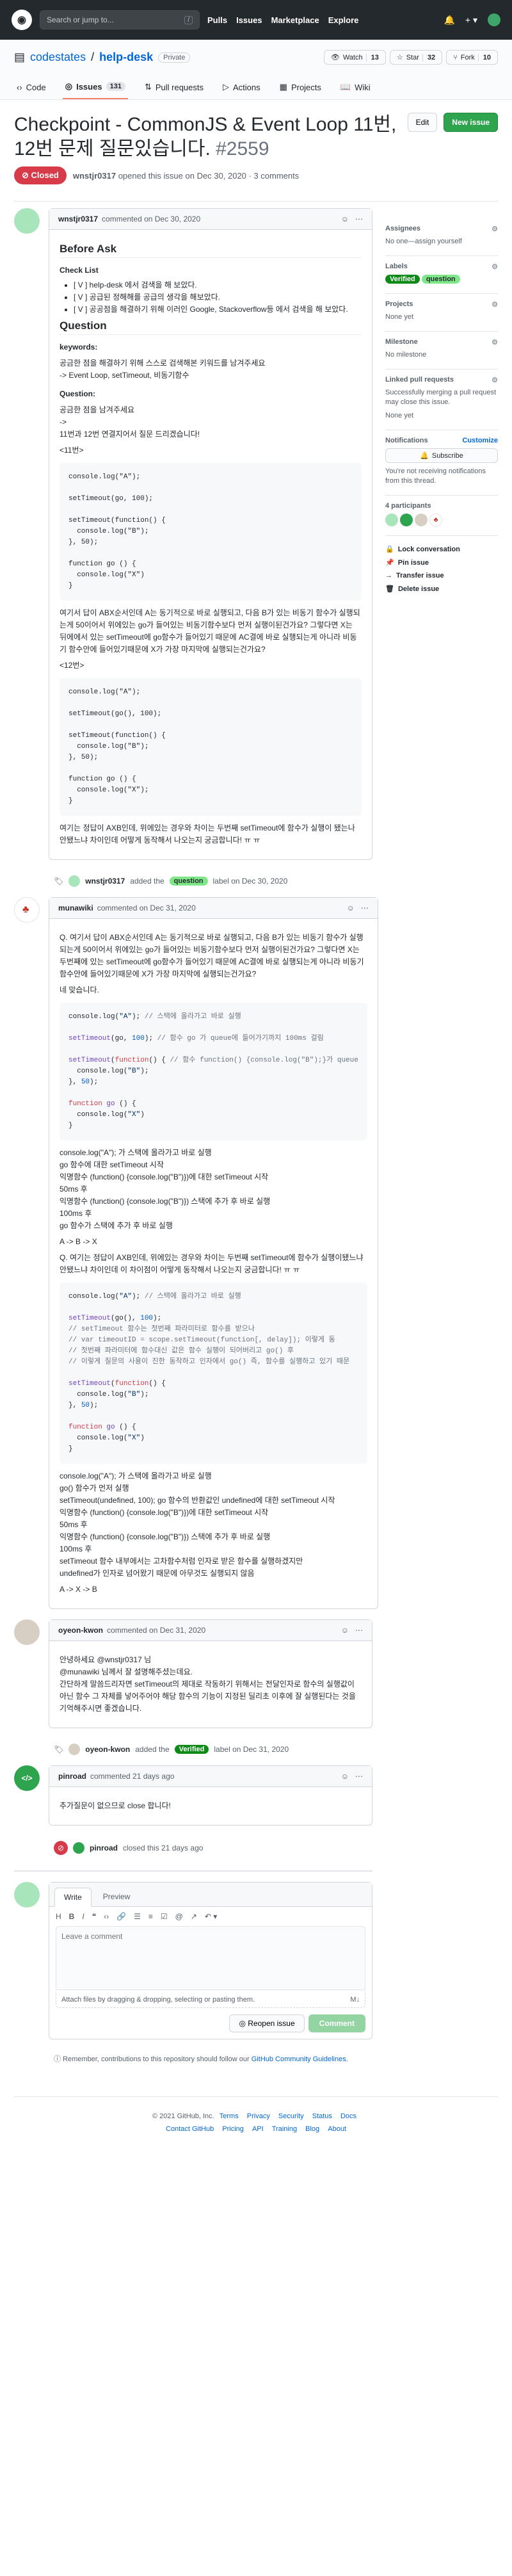 The image size is (512, 2576). What do you see at coordinates (80, 1630) in the screenshot?
I see `comment-author: oyeon-kwon` at bounding box center [80, 1630].